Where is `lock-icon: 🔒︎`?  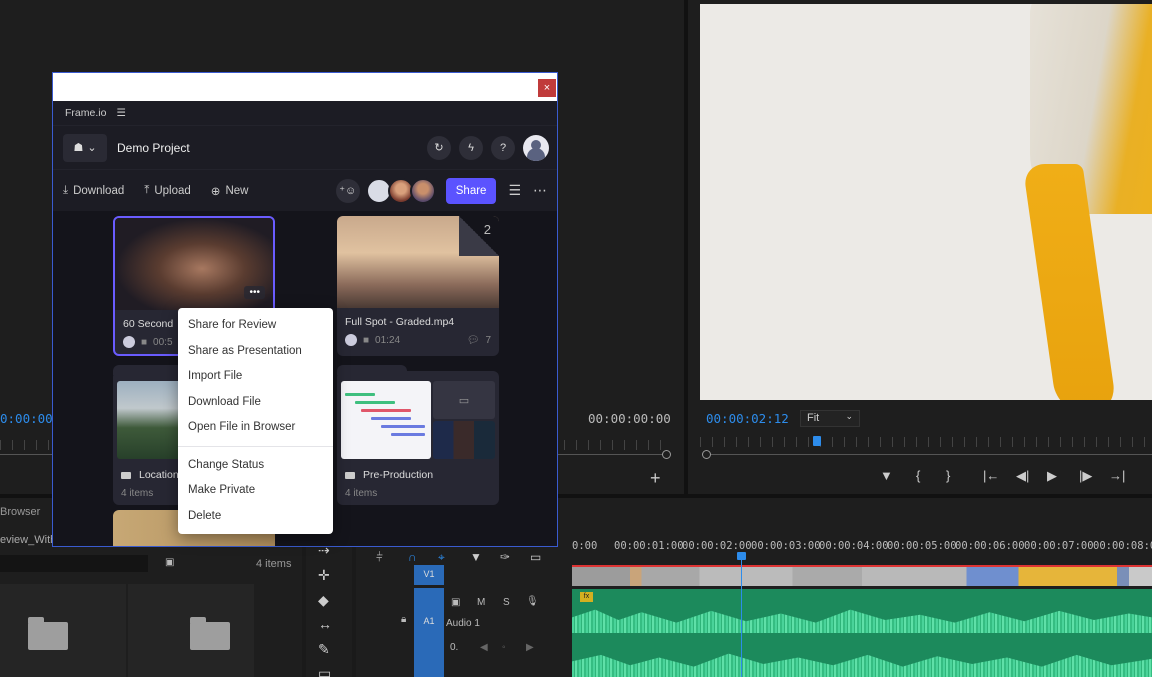
lock-icon: 🔒︎ is located at coordinates (403, 619).